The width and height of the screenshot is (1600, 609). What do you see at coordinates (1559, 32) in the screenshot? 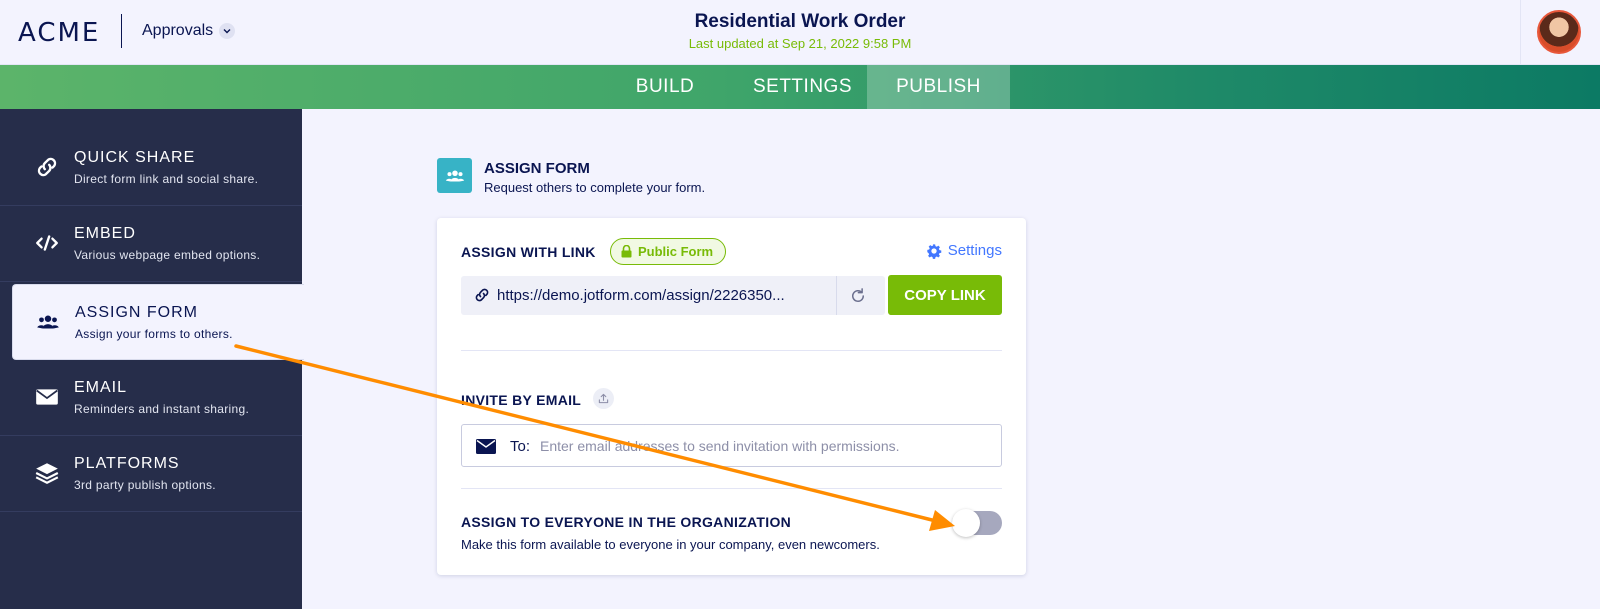
I see `user-avatar` at bounding box center [1559, 32].